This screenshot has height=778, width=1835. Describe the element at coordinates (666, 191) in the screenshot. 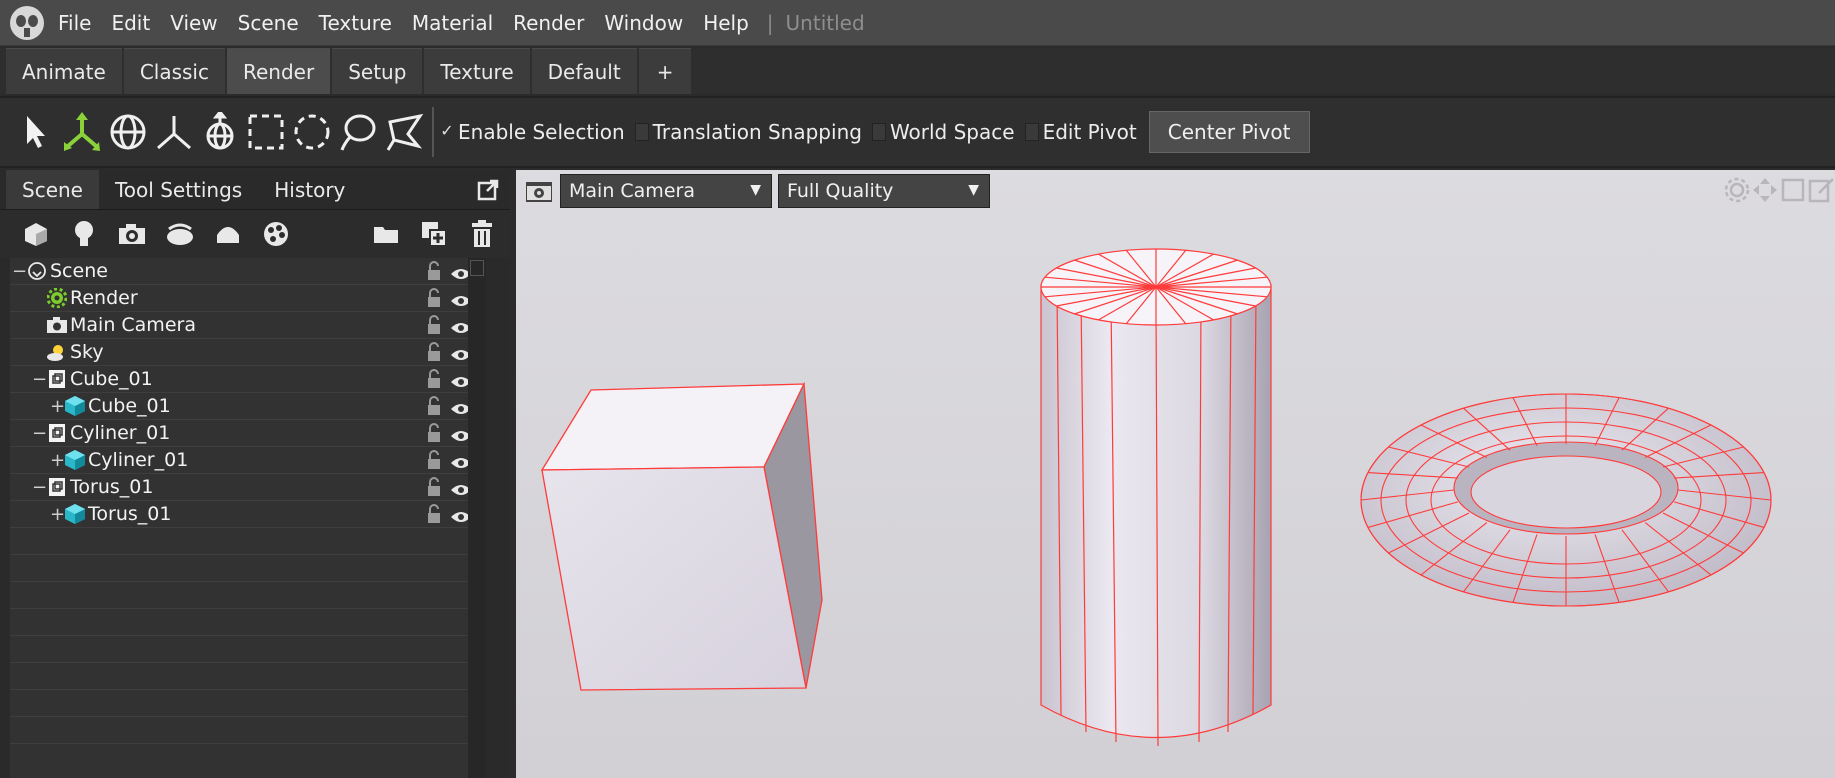

I see `camera-select: Main Camera ▼` at that location.